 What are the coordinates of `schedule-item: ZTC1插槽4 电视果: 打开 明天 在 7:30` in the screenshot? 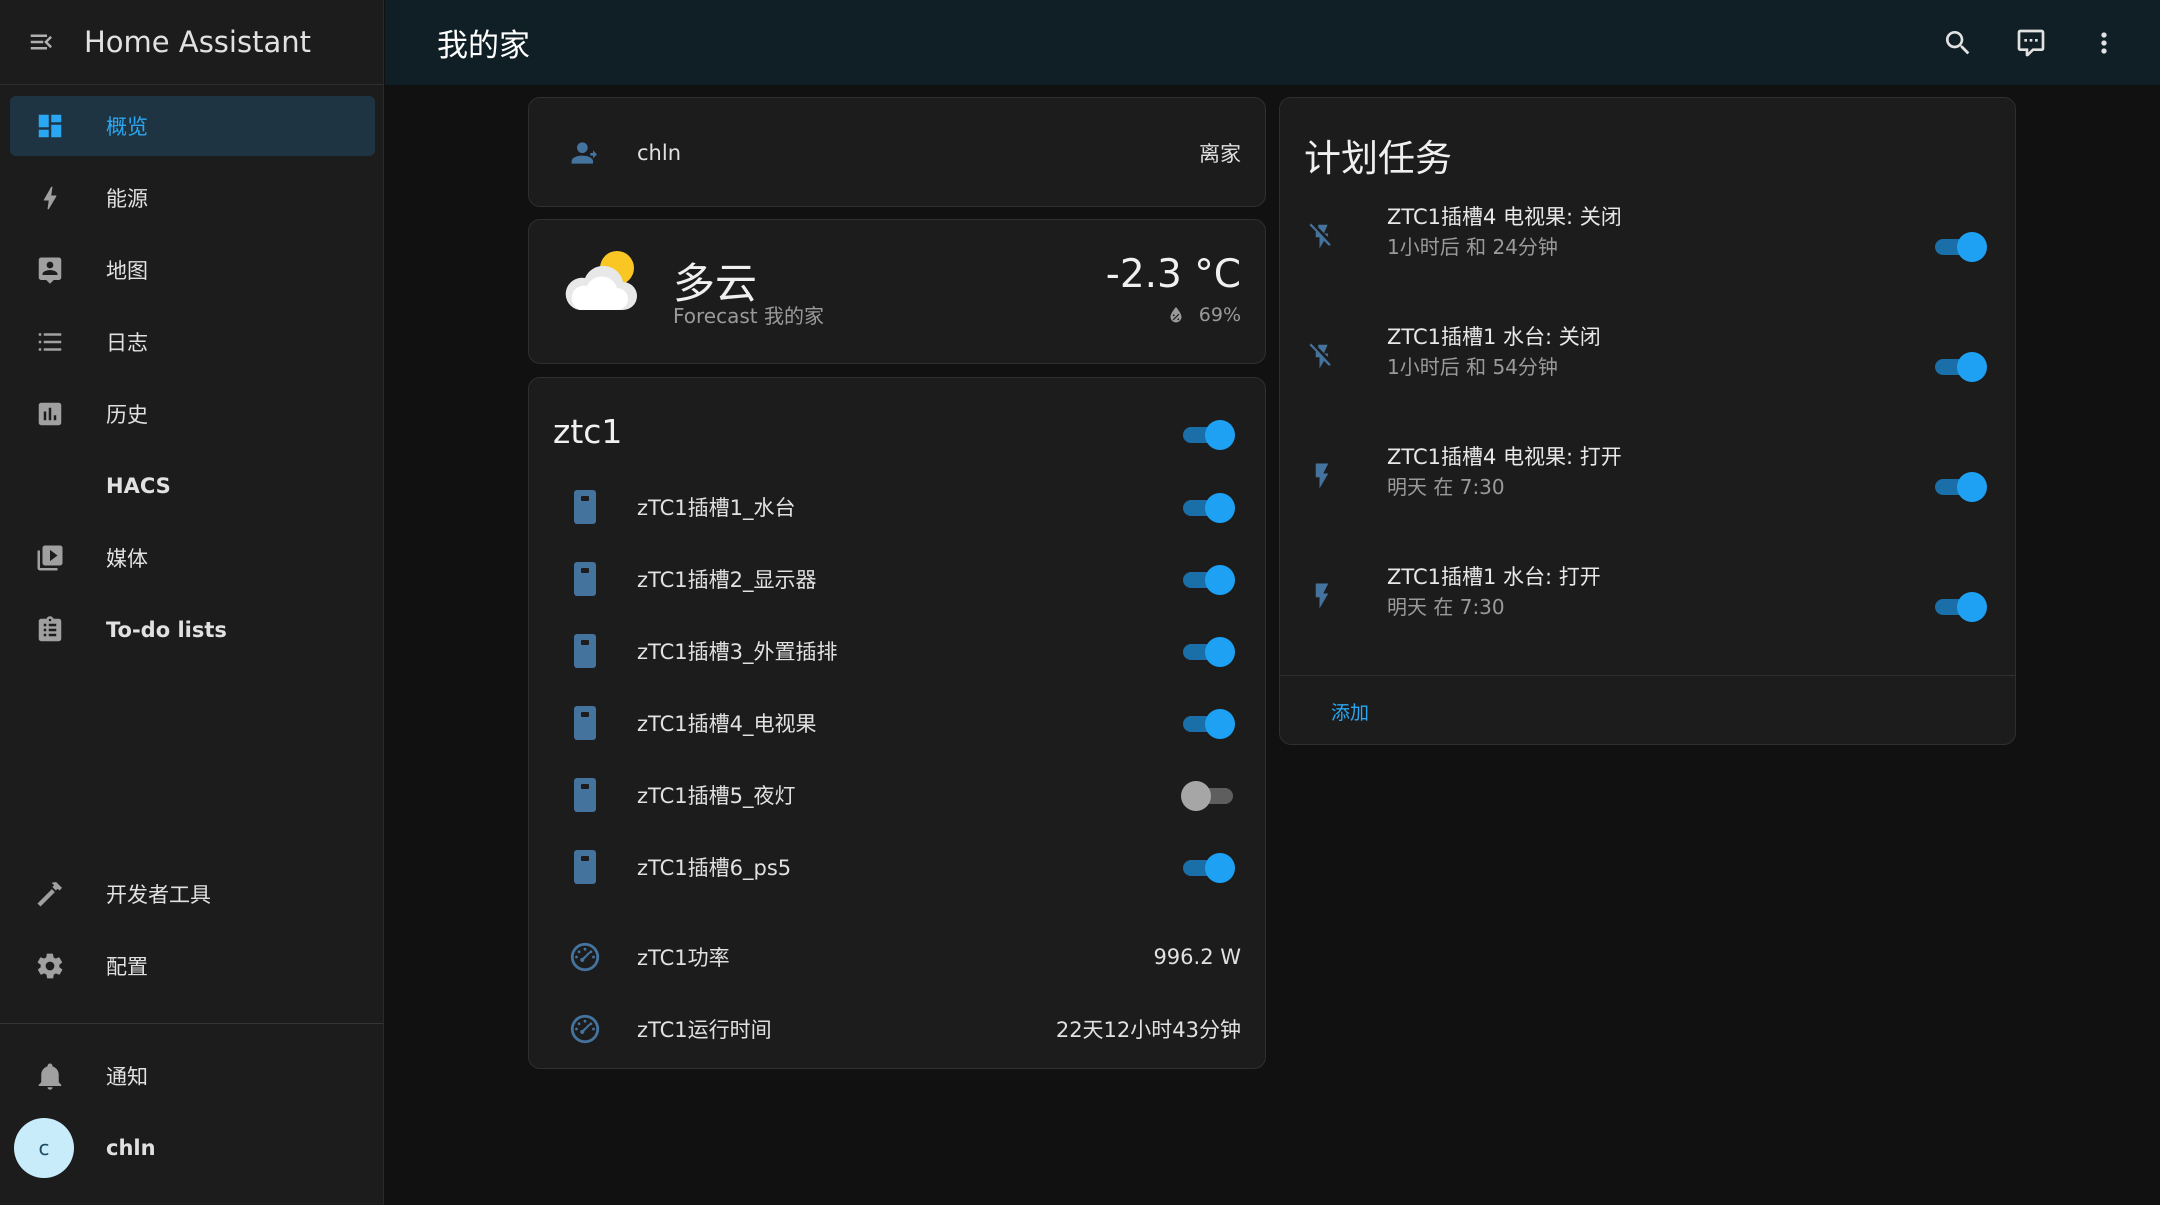 It's located at (1647, 491).